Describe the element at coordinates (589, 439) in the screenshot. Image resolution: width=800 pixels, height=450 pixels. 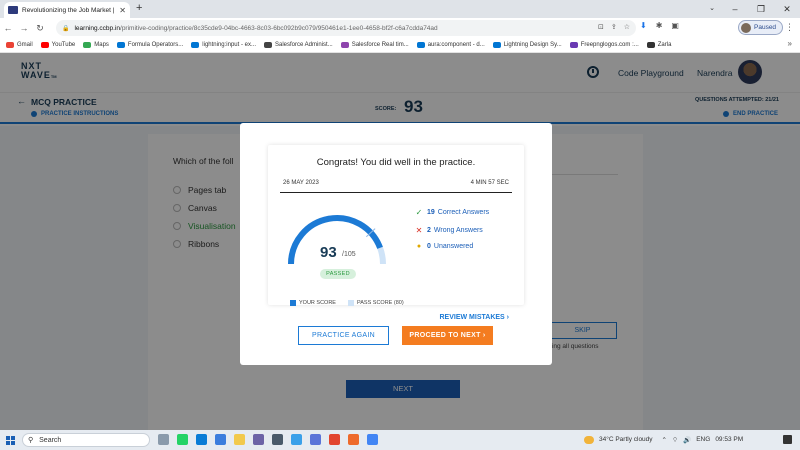
I see `weather-icon` at that location.